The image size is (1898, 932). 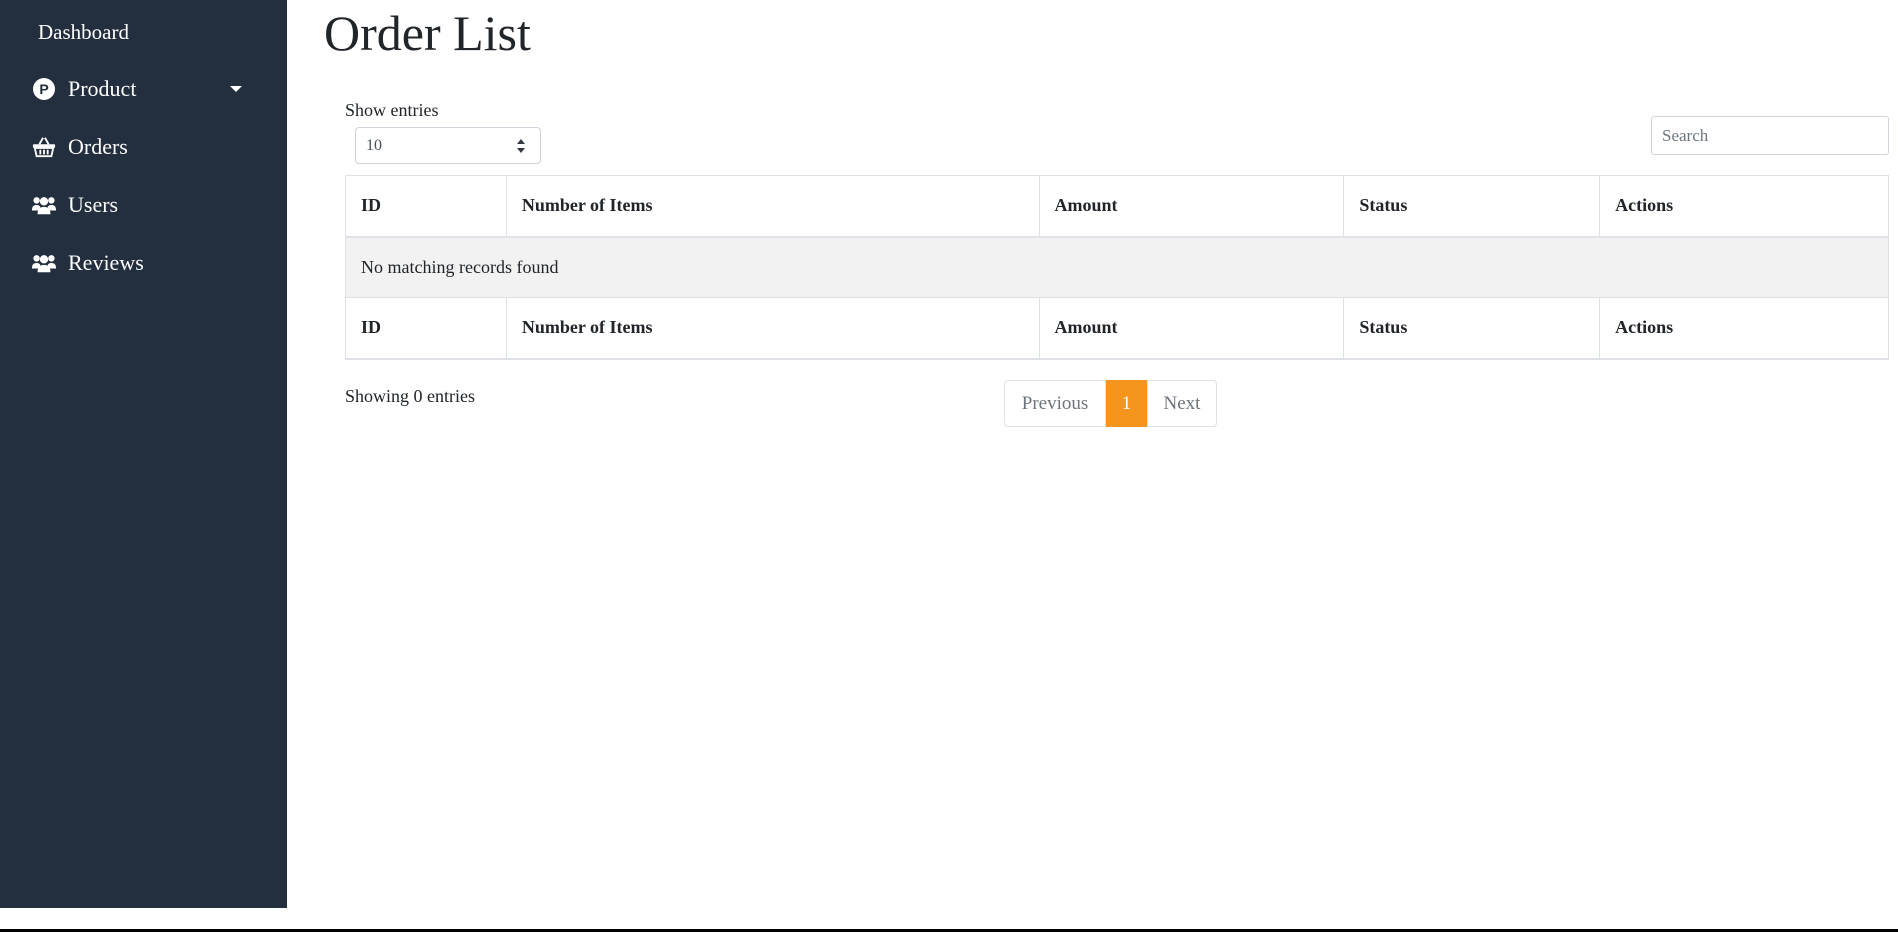 I want to click on table-row: No matching records found, so click(x=1117, y=267).